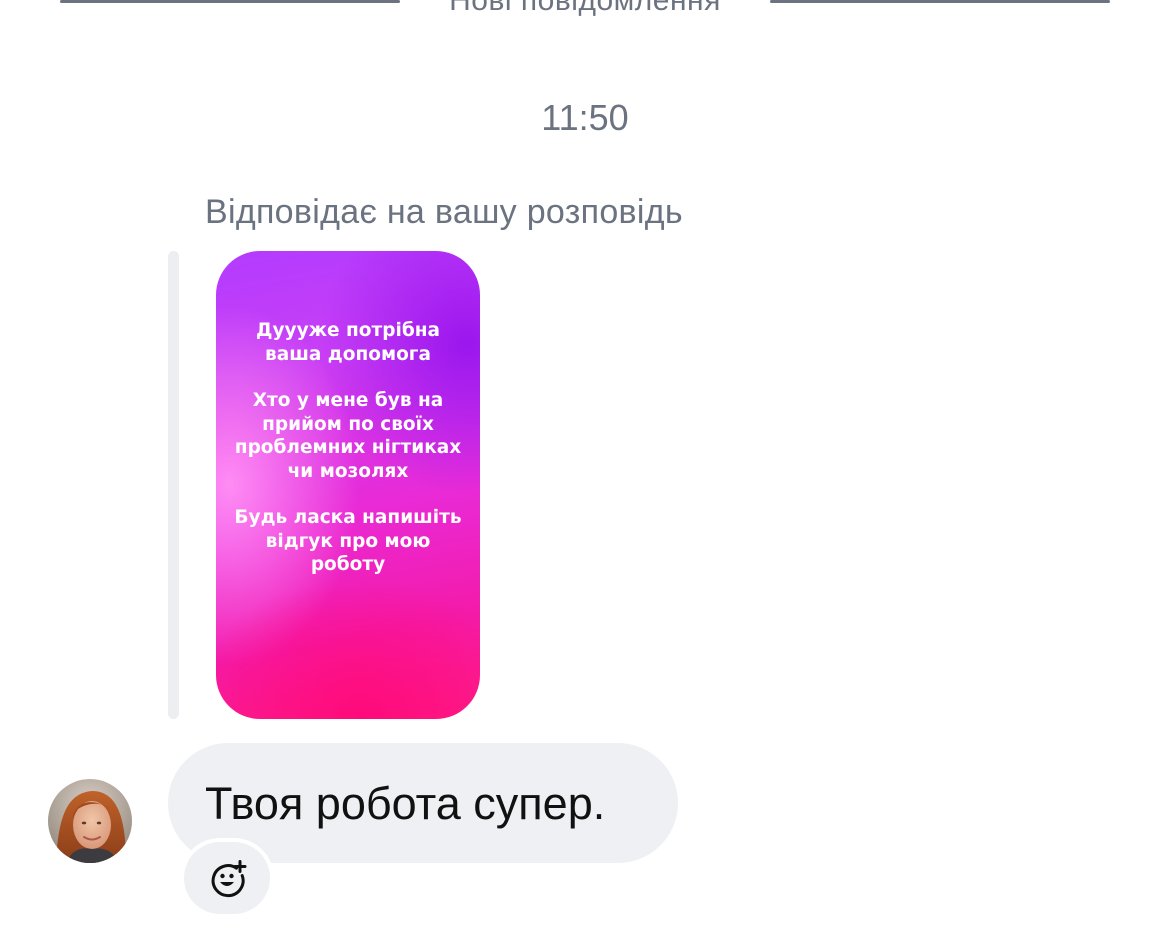 This screenshot has width=1170, height=936. I want to click on story-paragraph: Дуууже потрібна ваша допомога, so click(348, 342).